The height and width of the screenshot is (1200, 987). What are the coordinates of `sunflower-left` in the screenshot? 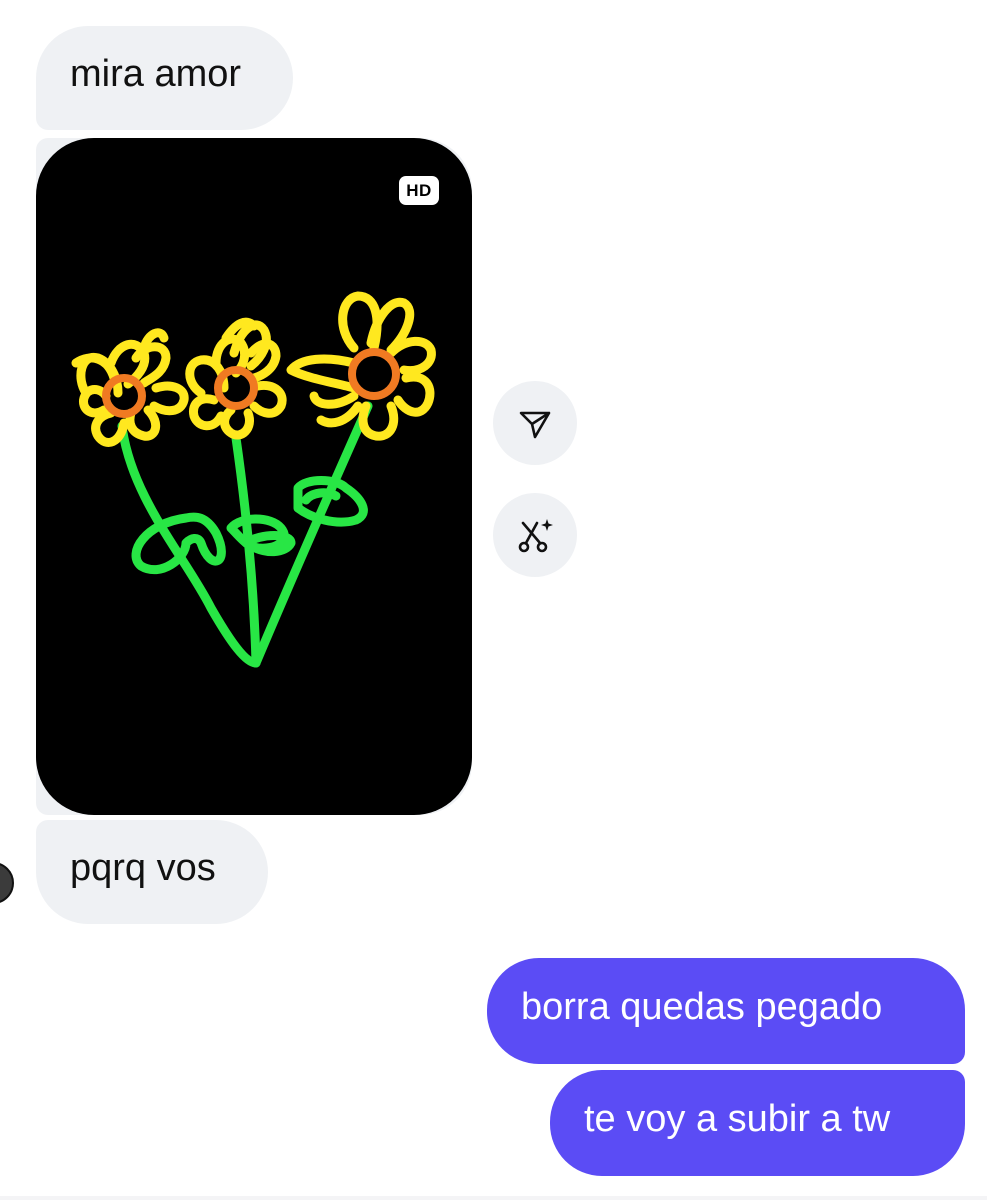 It's located at (130, 387).